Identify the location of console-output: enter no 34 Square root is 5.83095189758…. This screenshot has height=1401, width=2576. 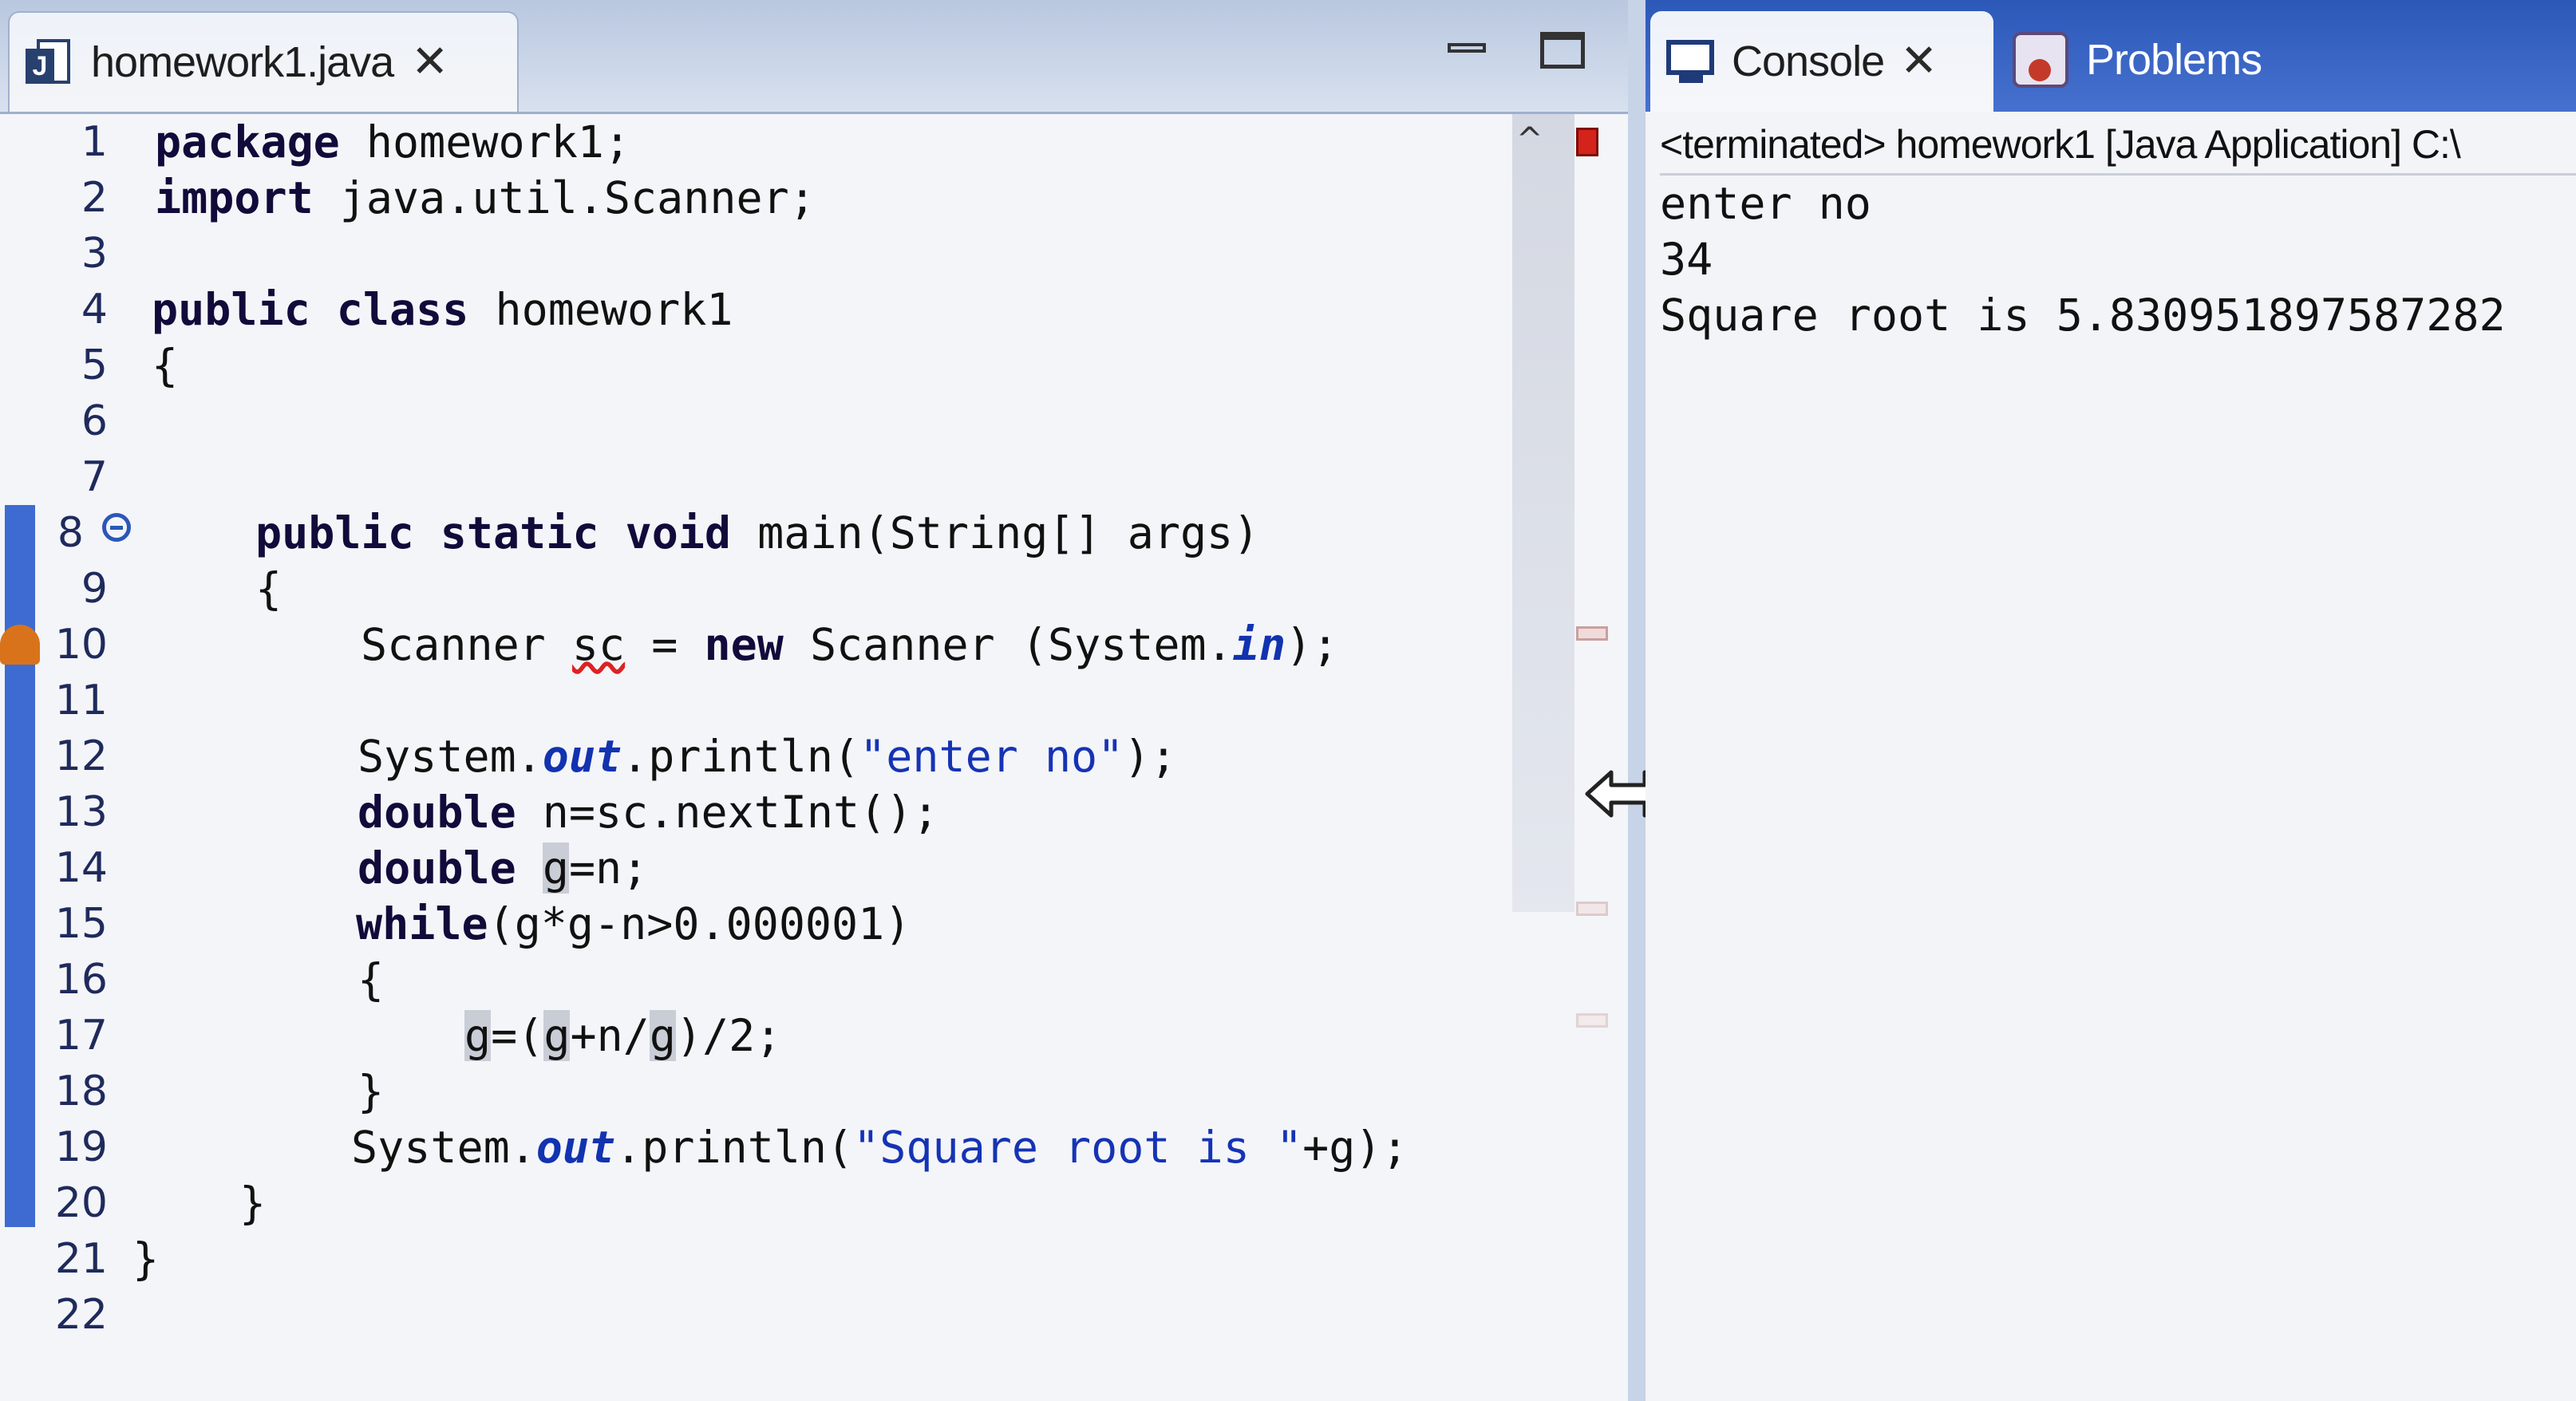
(2118, 259).